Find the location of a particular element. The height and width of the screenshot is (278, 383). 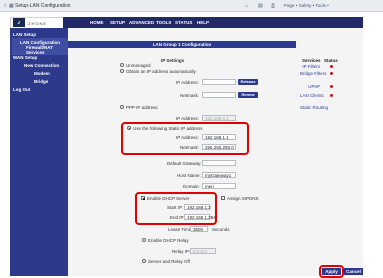

static-ip-highlight is located at coordinates (185, 138).